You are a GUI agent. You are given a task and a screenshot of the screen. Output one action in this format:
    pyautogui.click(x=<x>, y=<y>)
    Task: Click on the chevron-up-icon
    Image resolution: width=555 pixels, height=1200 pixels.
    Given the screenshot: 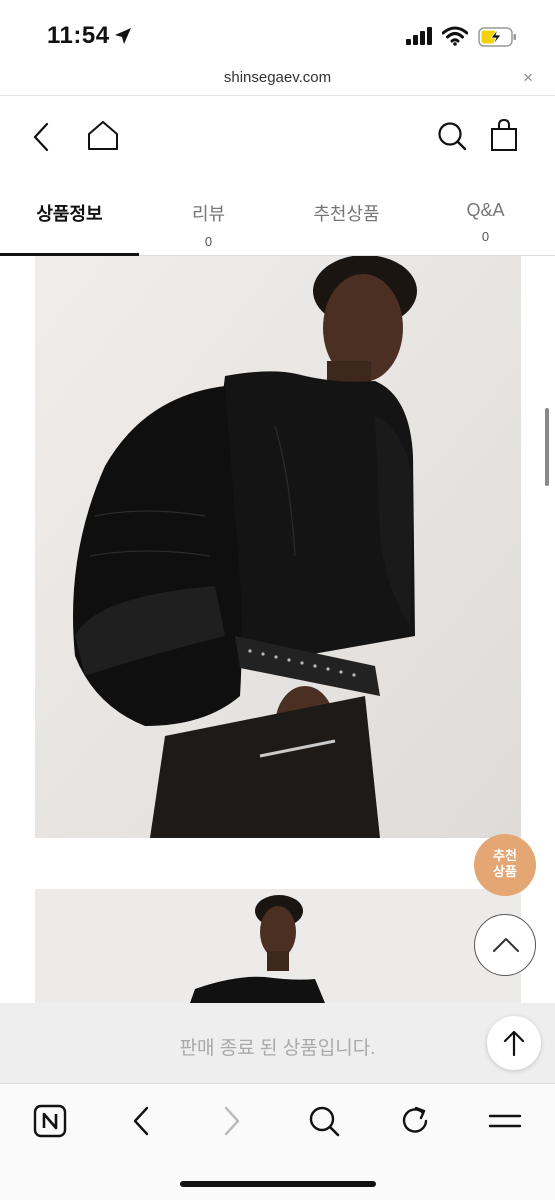 What is the action you would take?
    pyautogui.click(x=506, y=945)
    